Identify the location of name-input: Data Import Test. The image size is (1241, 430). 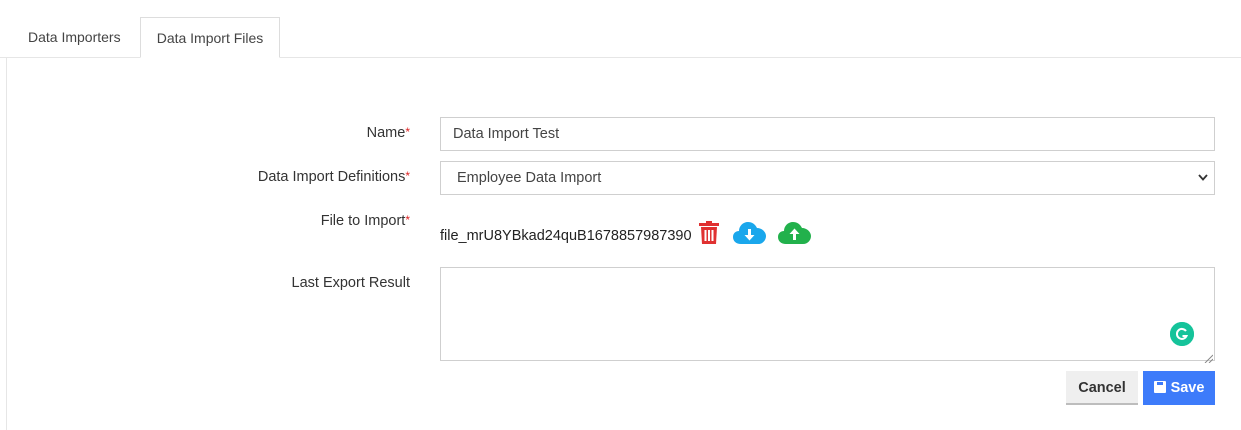
(827, 134).